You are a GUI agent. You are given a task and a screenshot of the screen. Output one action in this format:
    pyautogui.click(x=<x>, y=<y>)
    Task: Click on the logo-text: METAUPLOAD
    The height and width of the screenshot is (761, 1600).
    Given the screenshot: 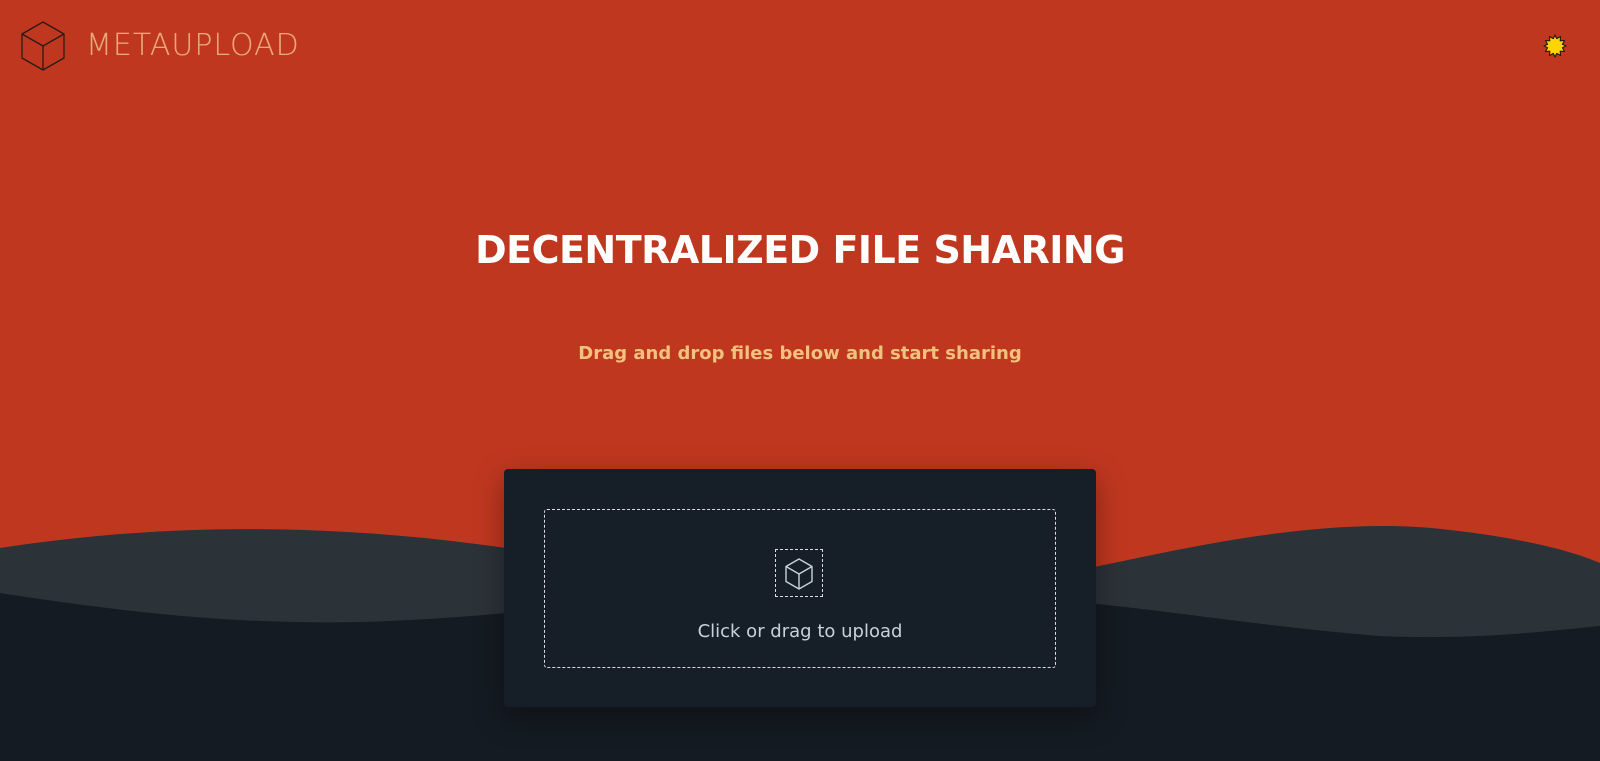 What is the action you would take?
    pyautogui.click(x=193, y=45)
    